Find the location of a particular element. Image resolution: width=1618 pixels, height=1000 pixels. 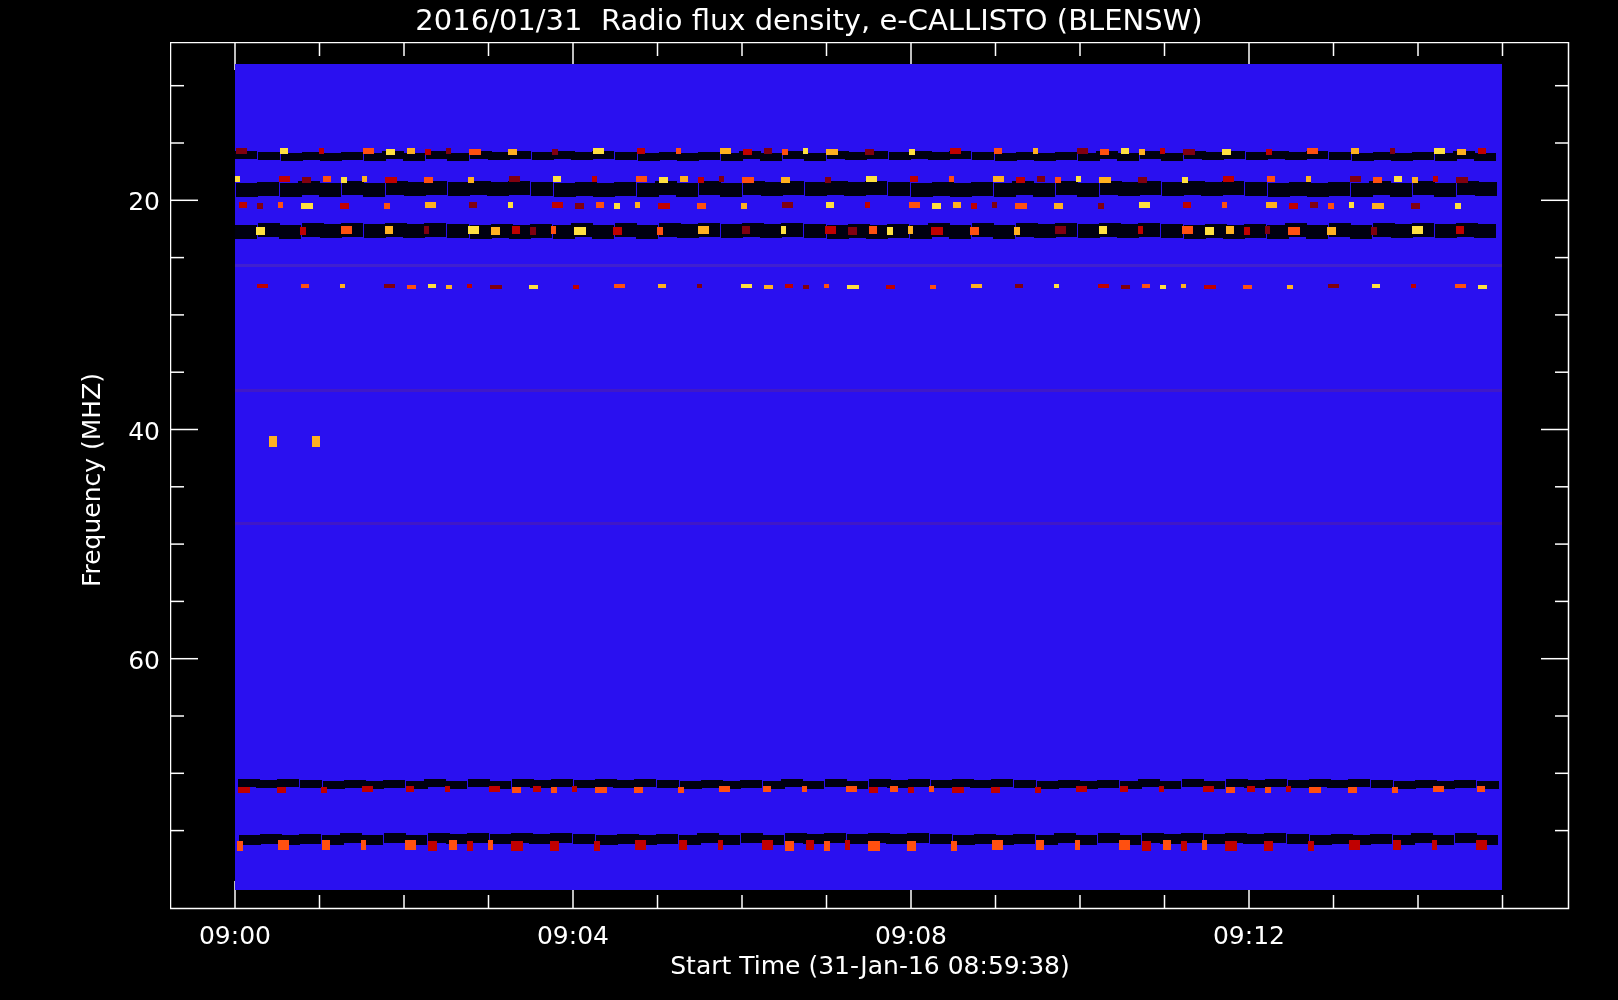

y-axis-label: Frequency (MHZ) is located at coordinates (91, 480).